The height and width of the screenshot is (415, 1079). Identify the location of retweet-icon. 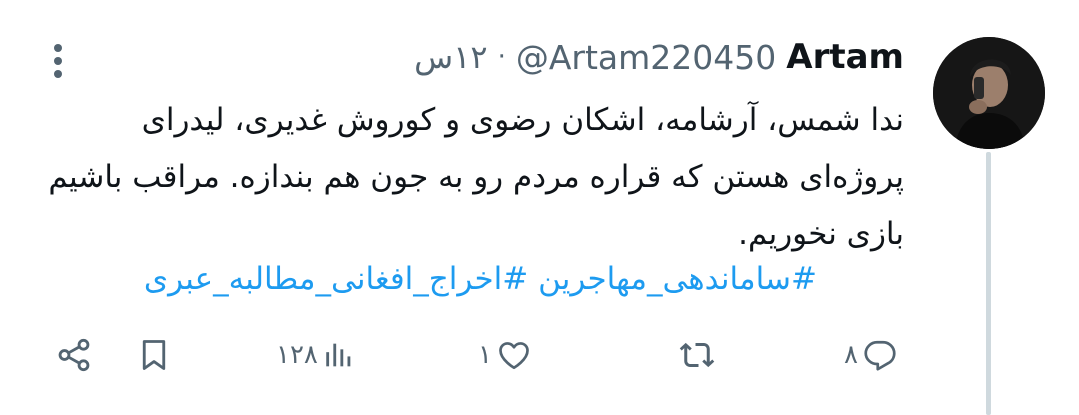
(697, 355).